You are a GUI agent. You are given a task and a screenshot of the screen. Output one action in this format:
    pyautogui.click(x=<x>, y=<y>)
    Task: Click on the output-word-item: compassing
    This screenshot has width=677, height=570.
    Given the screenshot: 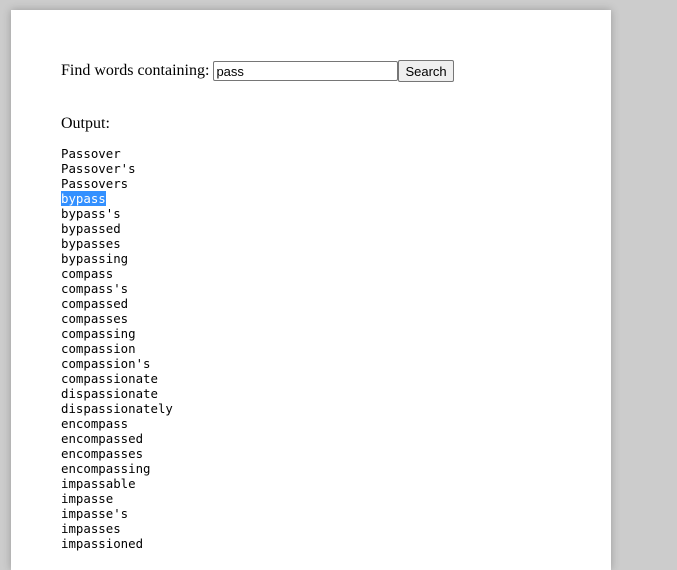 What is the action you would take?
    pyautogui.click(x=117, y=333)
    